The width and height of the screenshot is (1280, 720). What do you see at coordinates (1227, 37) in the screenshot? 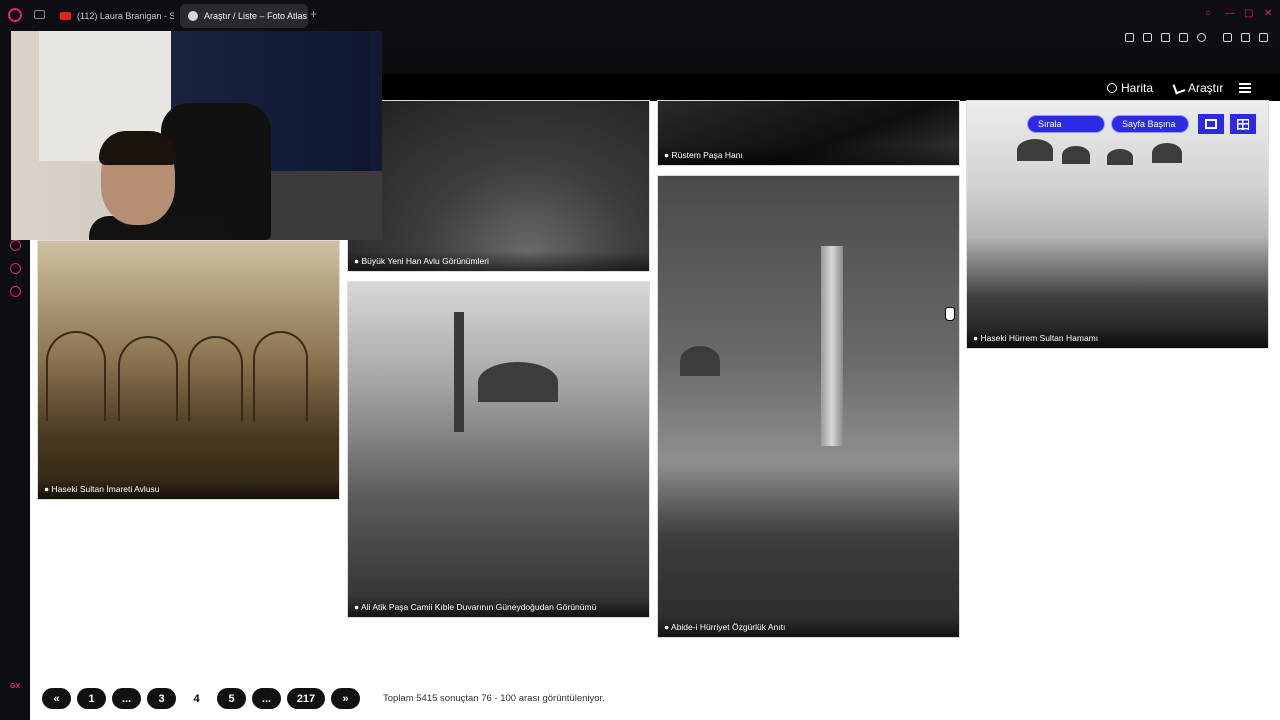
I see `account-icon` at bounding box center [1227, 37].